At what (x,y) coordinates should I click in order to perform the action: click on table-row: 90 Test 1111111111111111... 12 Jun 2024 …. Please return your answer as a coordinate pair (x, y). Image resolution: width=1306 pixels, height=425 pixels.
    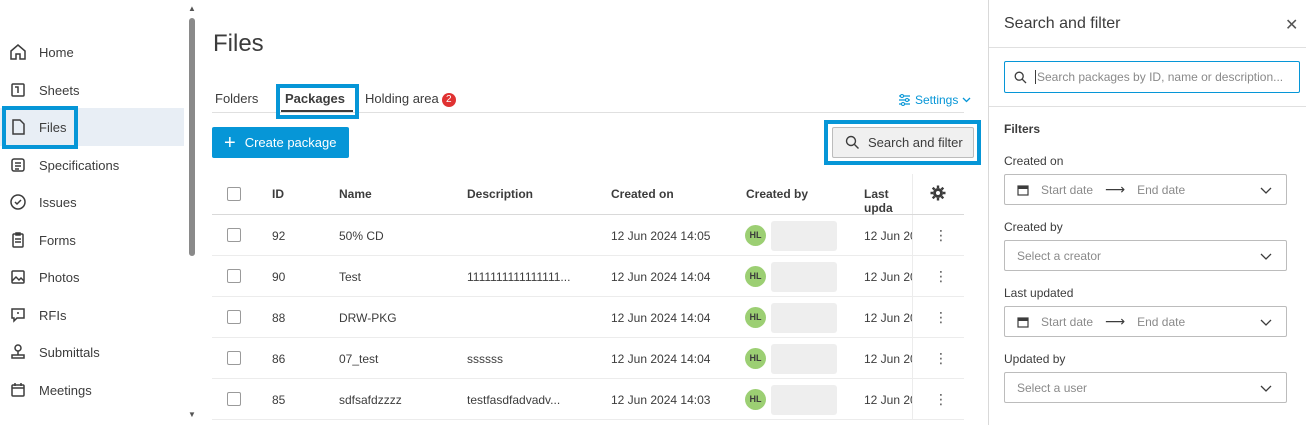
    Looking at the image, I should click on (588, 276).